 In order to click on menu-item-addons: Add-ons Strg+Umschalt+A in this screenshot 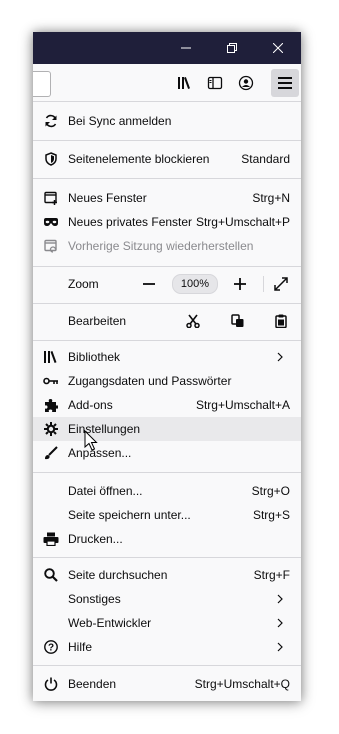, I will do `click(167, 405)`.